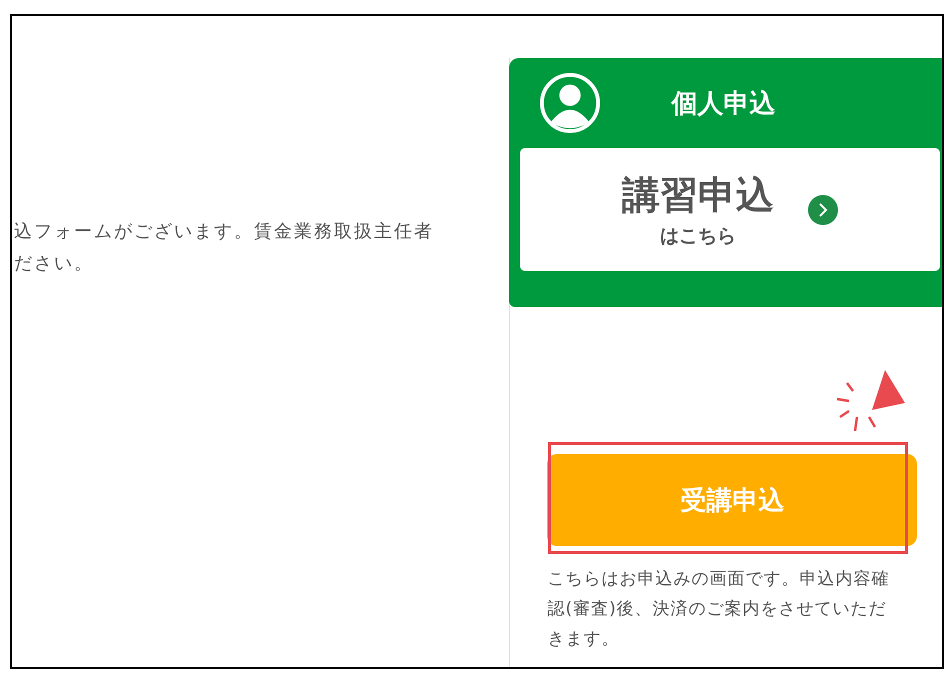 Image resolution: width=951 pixels, height=674 pixels. Describe the element at coordinates (718, 609) in the screenshot. I see `note-text: こちらはお申込みの画面です。申込内容確認(審査)後、決済のご案内をさせていただきます。` at that location.